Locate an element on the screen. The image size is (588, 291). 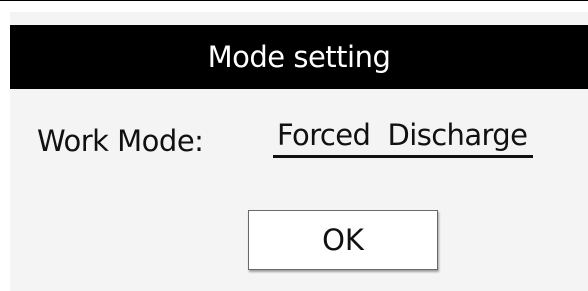
dialog-title: Mode setting is located at coordinates (299, 57).